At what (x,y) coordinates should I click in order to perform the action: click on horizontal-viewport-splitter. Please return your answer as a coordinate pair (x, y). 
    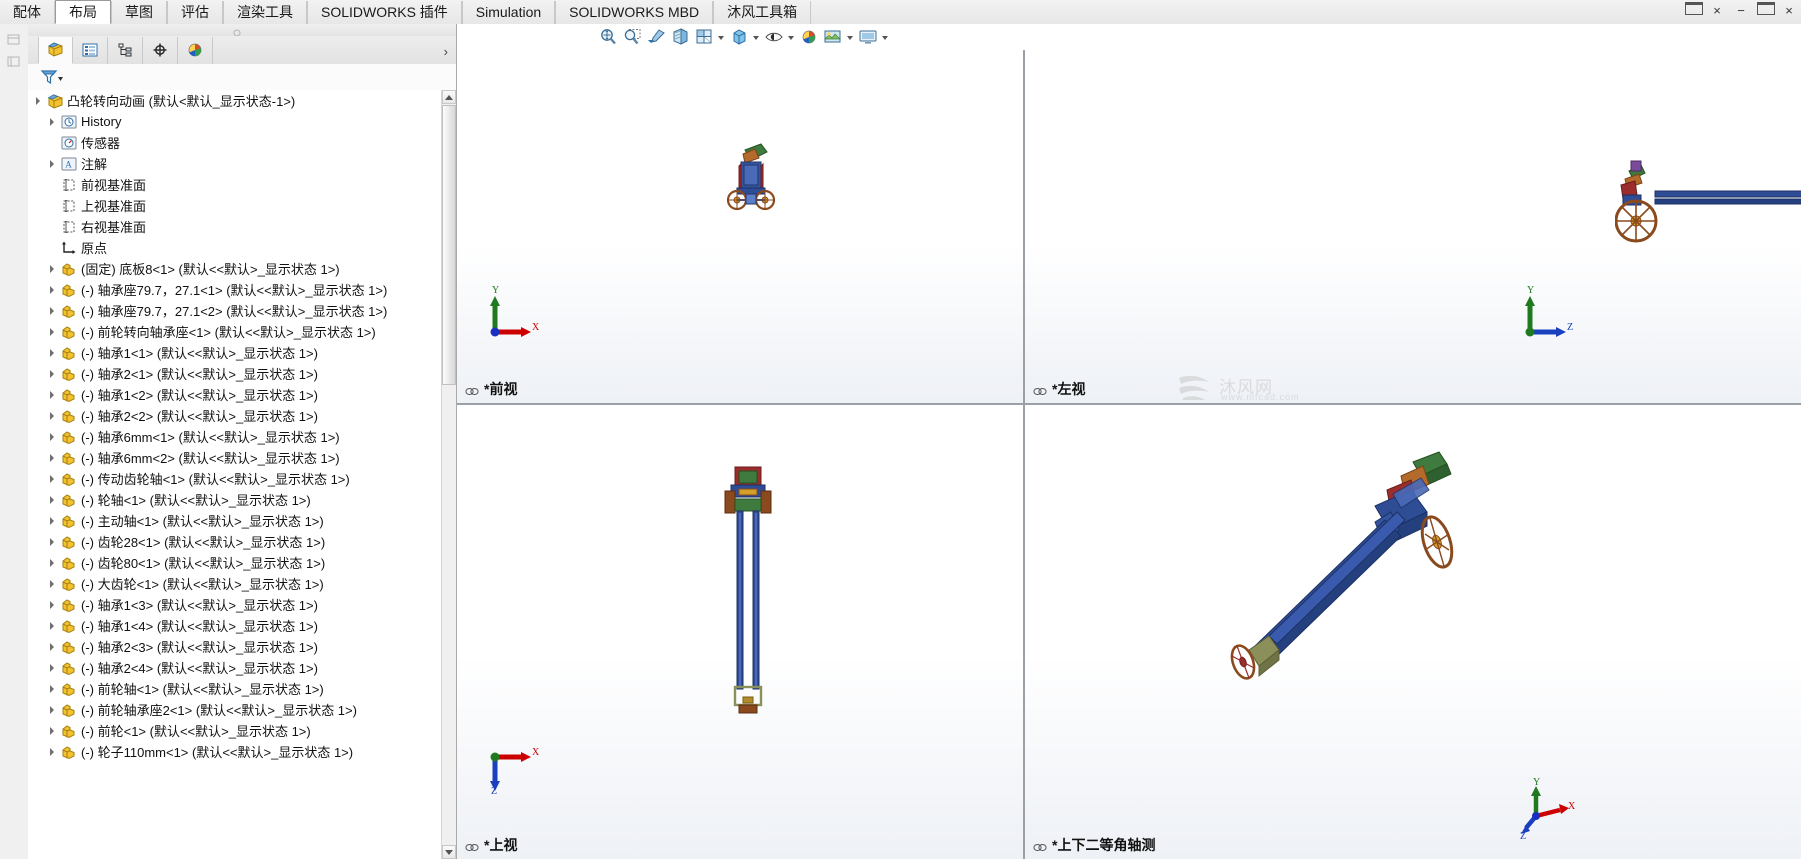
    Looking at the image, I should click on (1129, 404).